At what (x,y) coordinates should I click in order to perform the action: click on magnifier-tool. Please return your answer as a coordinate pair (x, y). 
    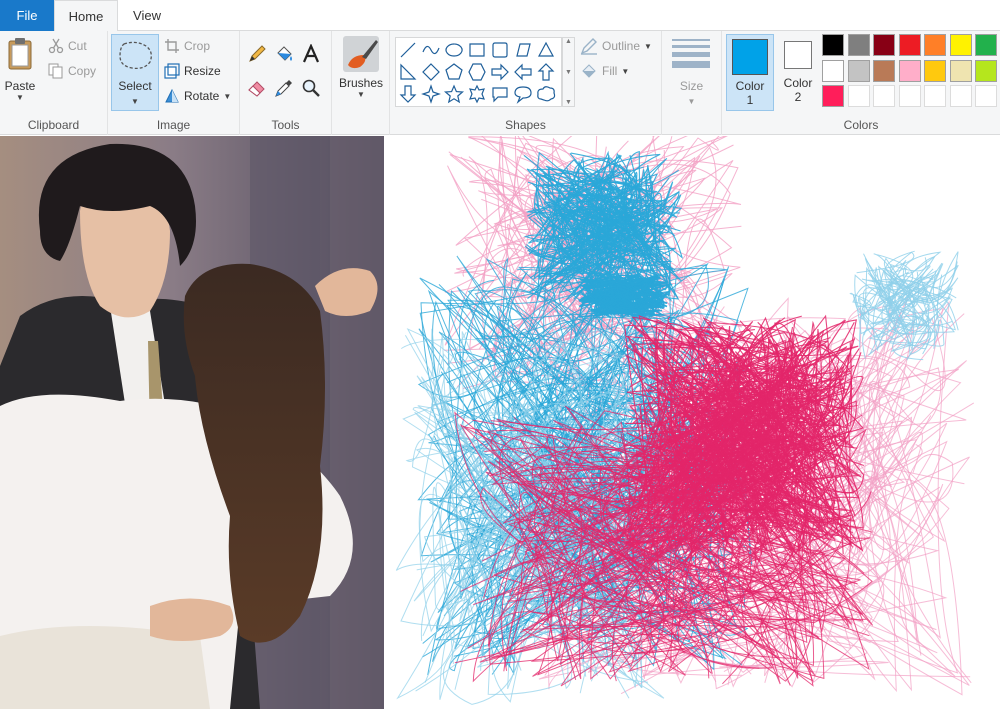
    Looking at the image, I should click on (311, 88).